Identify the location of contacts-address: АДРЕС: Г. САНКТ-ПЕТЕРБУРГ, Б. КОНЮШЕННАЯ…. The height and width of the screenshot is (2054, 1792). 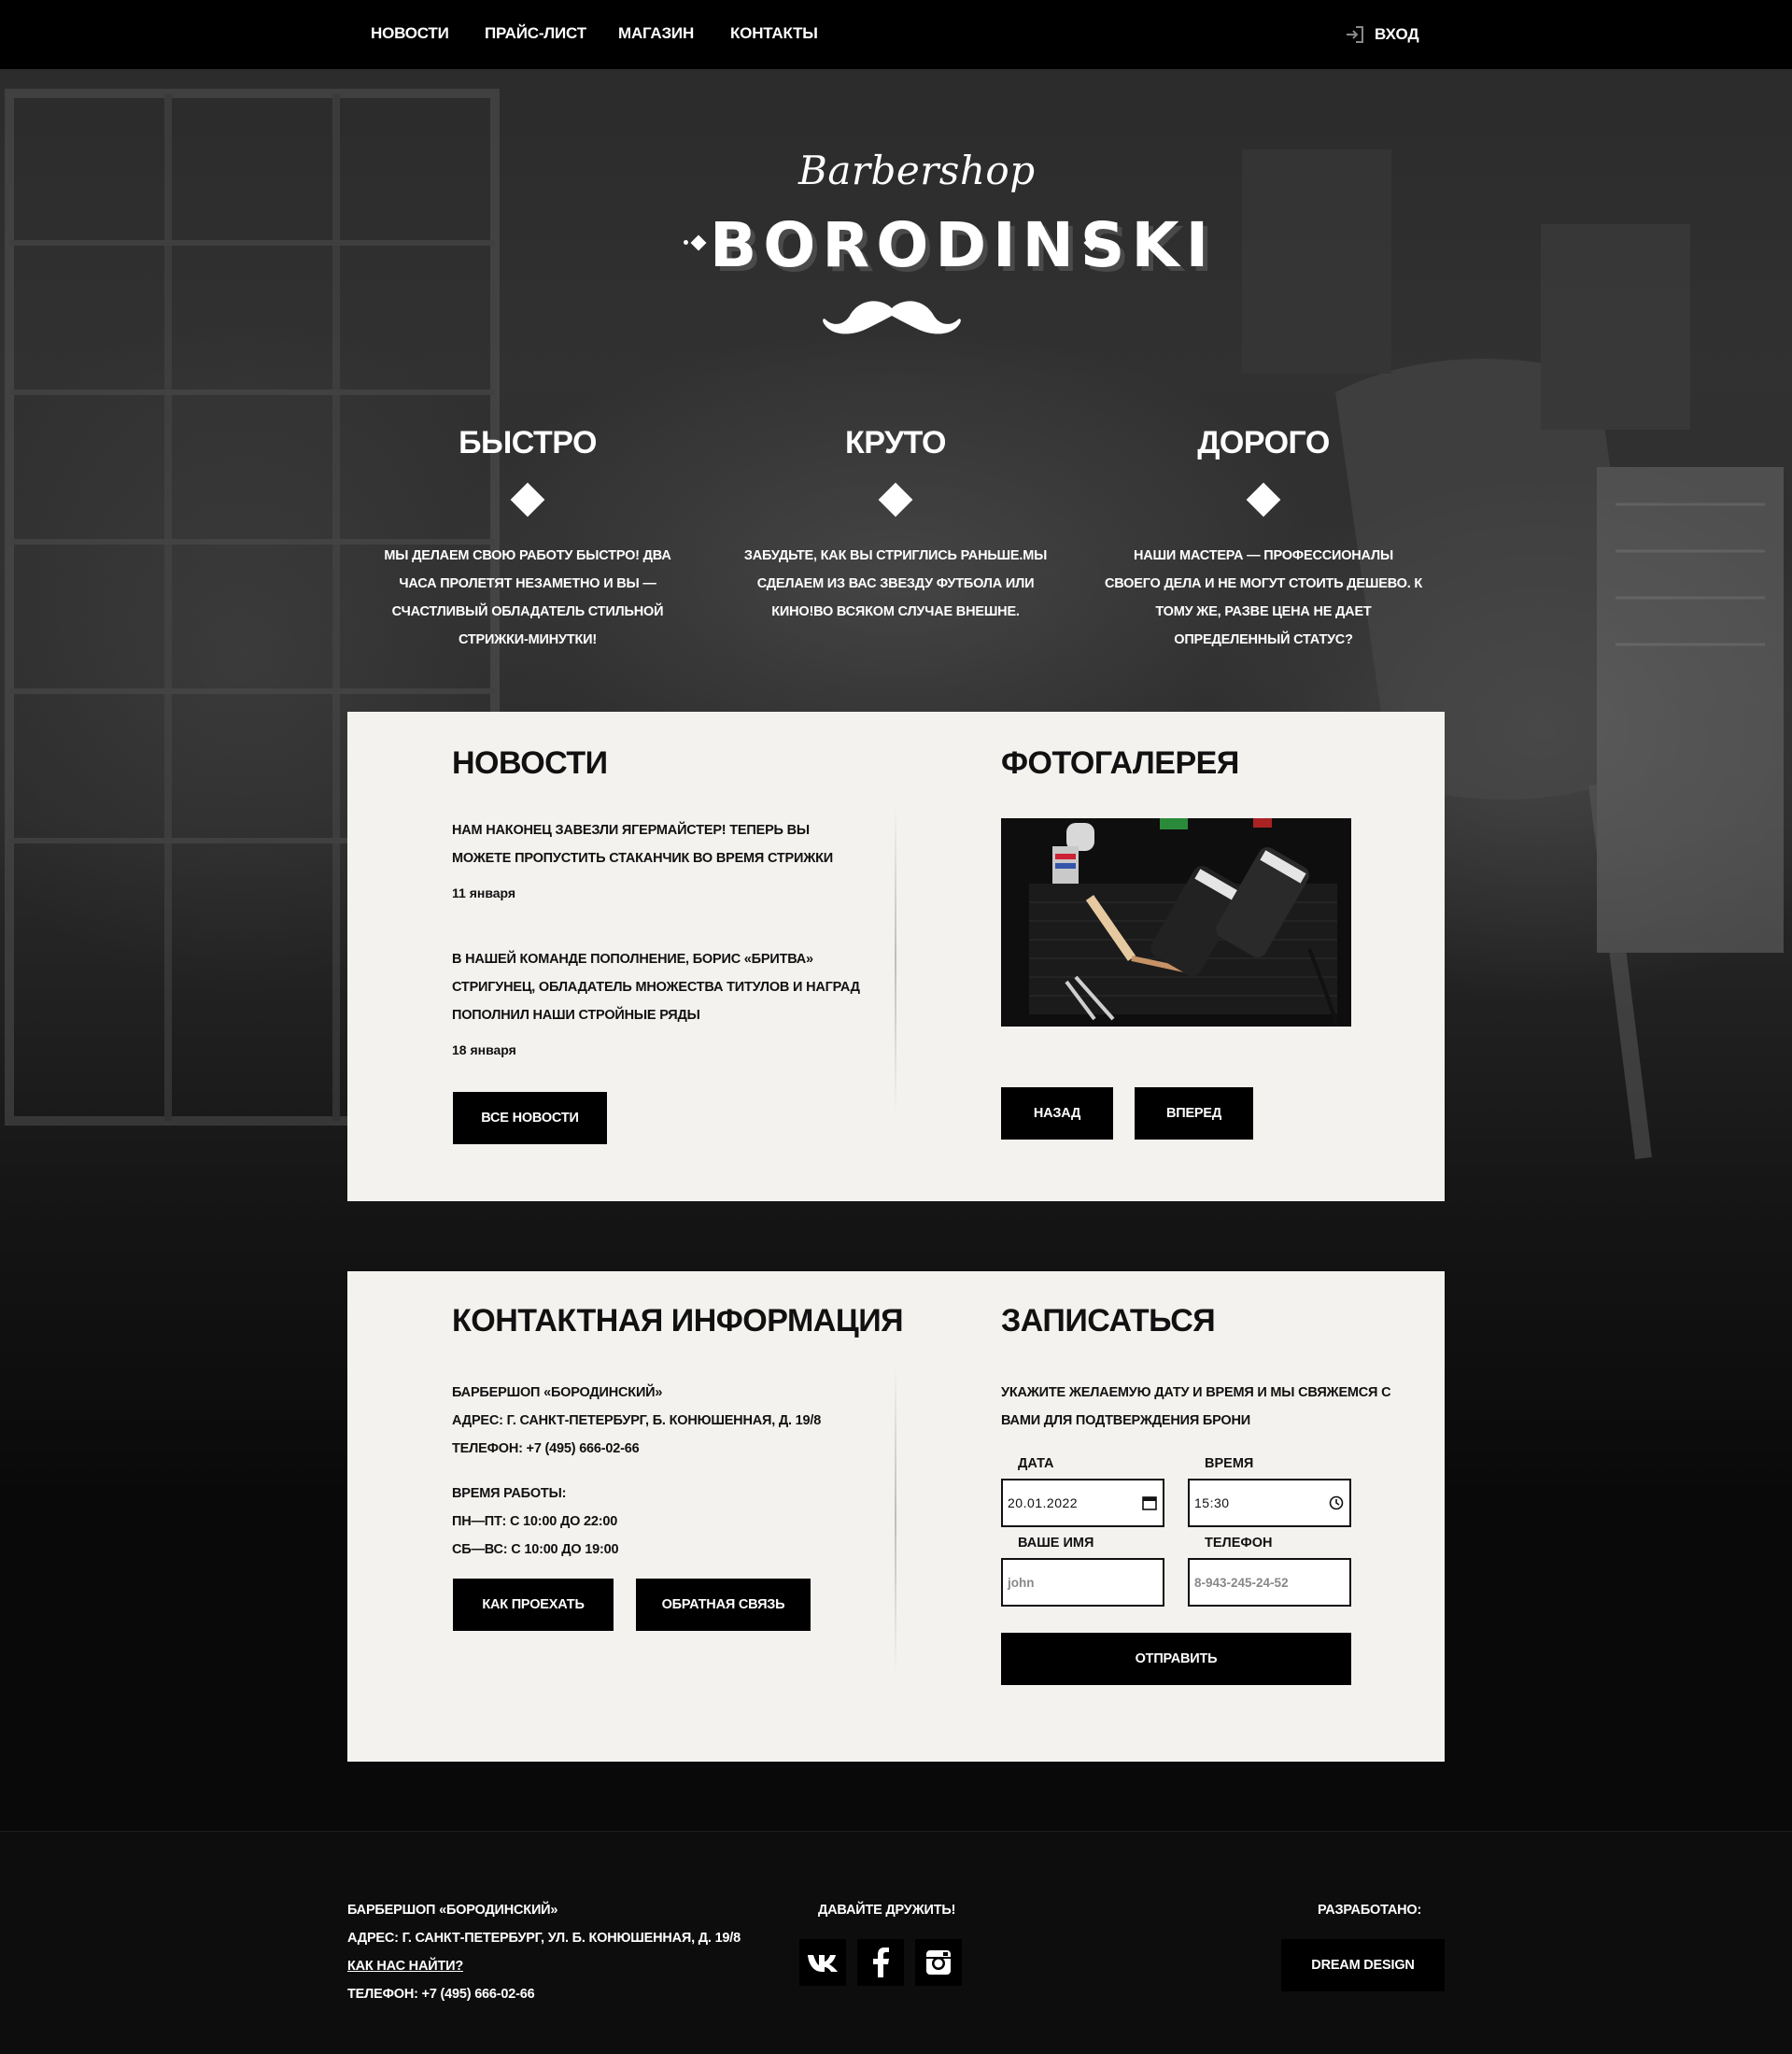
(637, 1420).